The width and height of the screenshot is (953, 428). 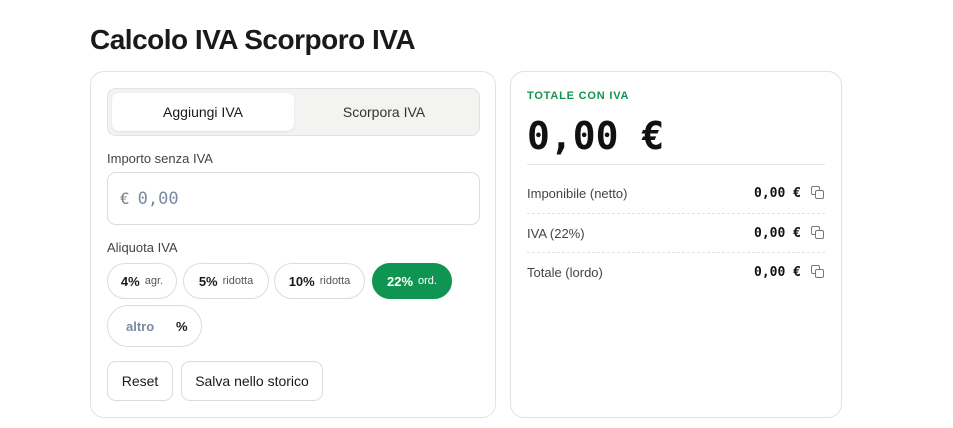 I want to click on percent-suffix: %, so click(x=182, y=326).